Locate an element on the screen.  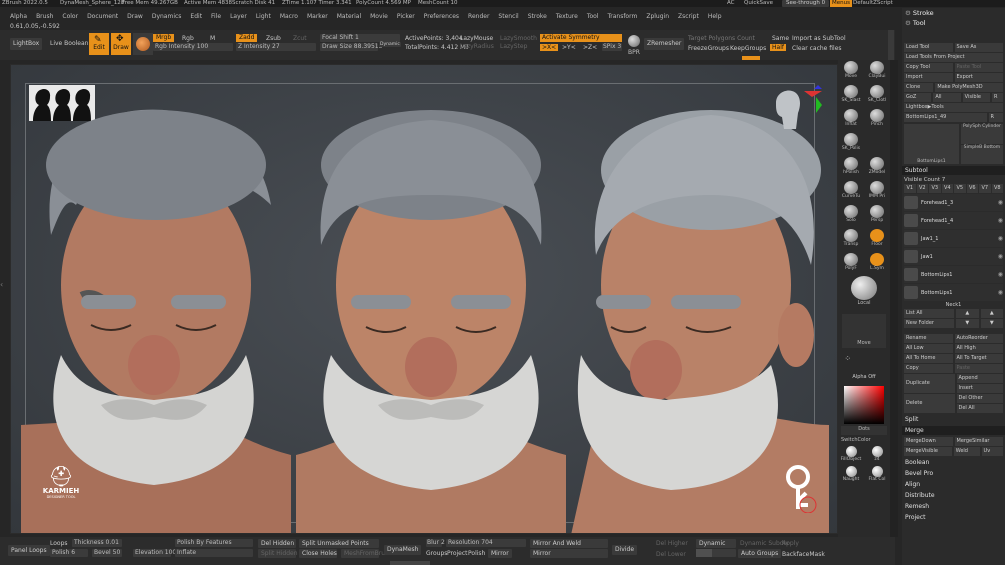
ac-label: AC is located at coordinates (731, 3).